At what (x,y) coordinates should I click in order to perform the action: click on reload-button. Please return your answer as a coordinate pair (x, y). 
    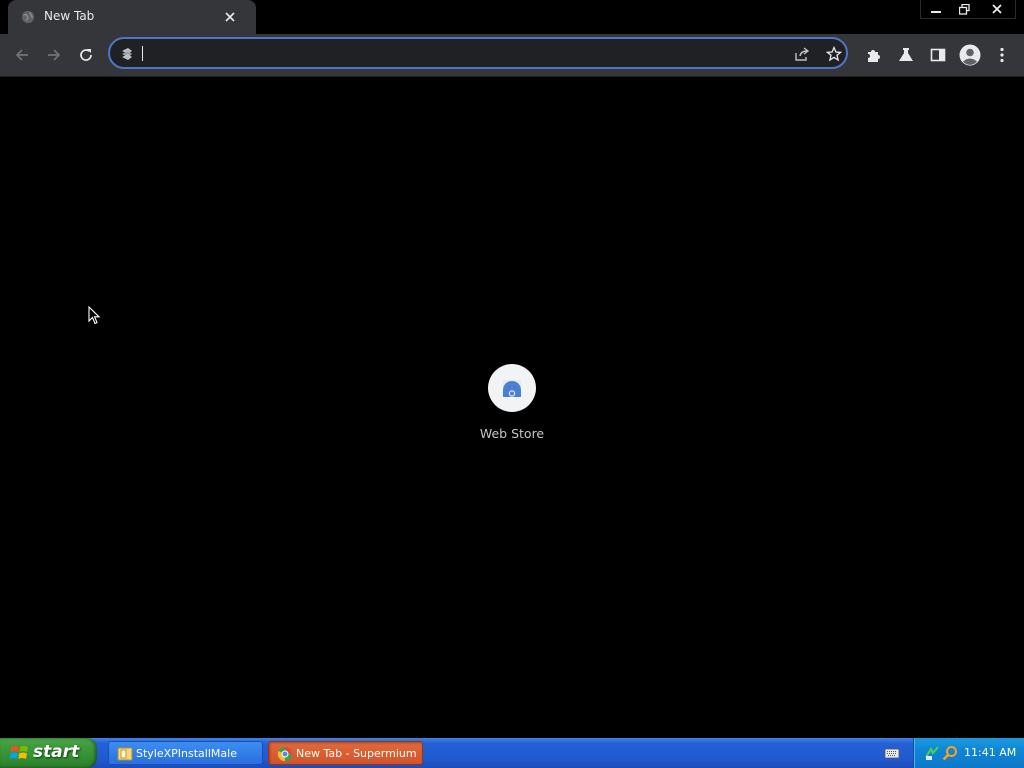
    Looking at the image, I should click on (86, 55).